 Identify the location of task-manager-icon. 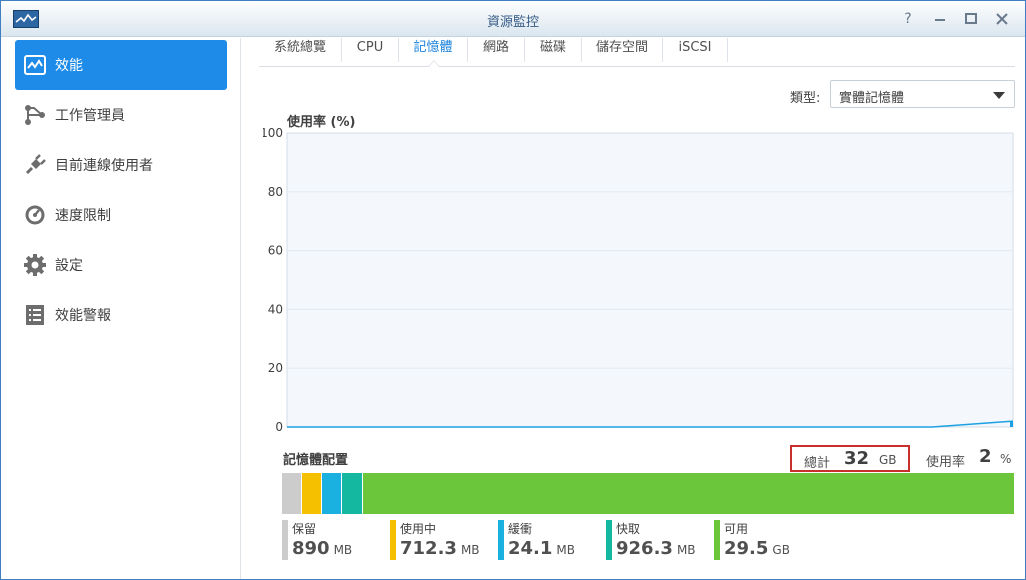
(35, 115).